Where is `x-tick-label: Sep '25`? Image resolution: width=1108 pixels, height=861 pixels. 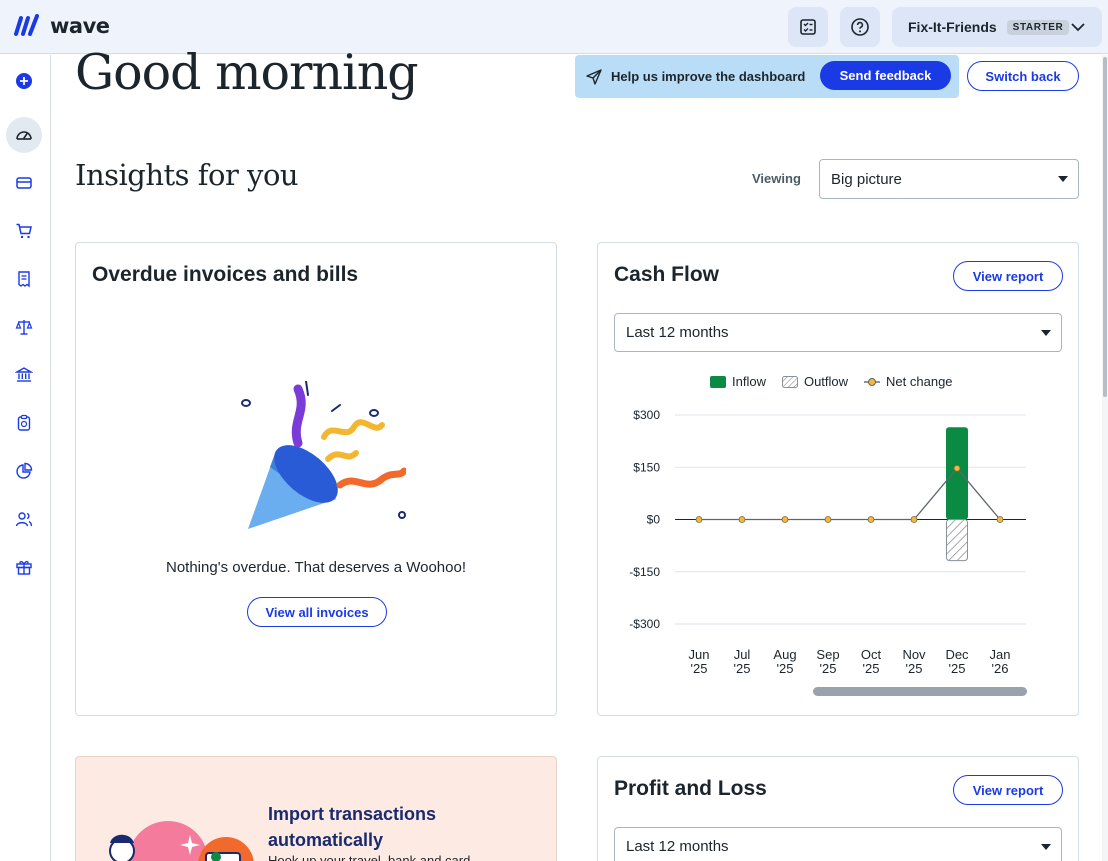
x-tick-label: Sep '25 is located at coordinates (827, 661).